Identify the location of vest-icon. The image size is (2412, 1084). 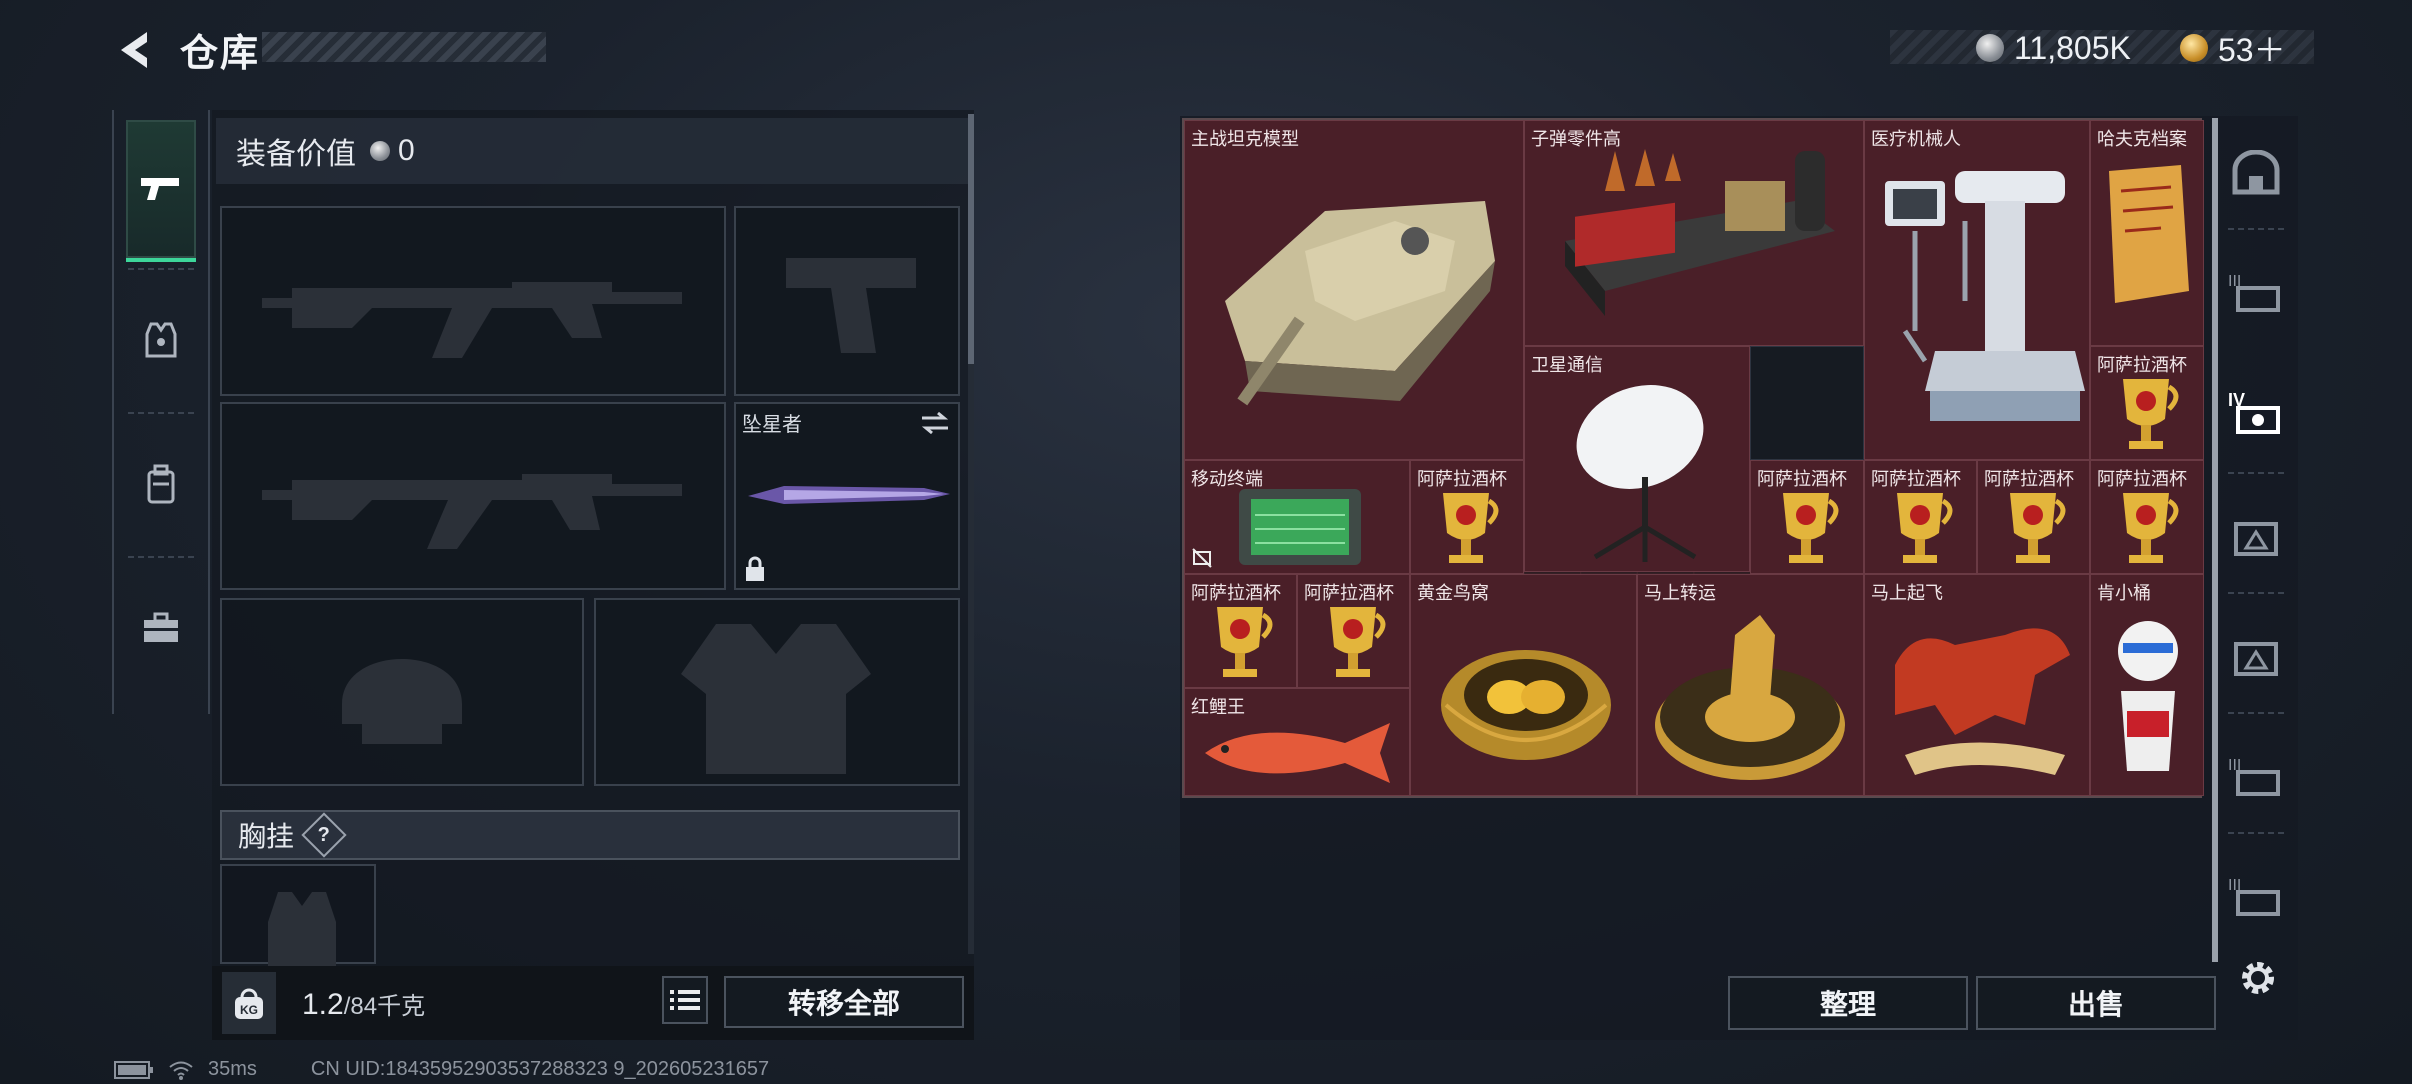
(161, 340).